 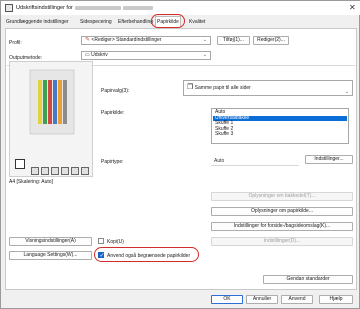 I want to click on tab-basic-settings: Grundlæggende indstillinger, so click(x=37, y=22).